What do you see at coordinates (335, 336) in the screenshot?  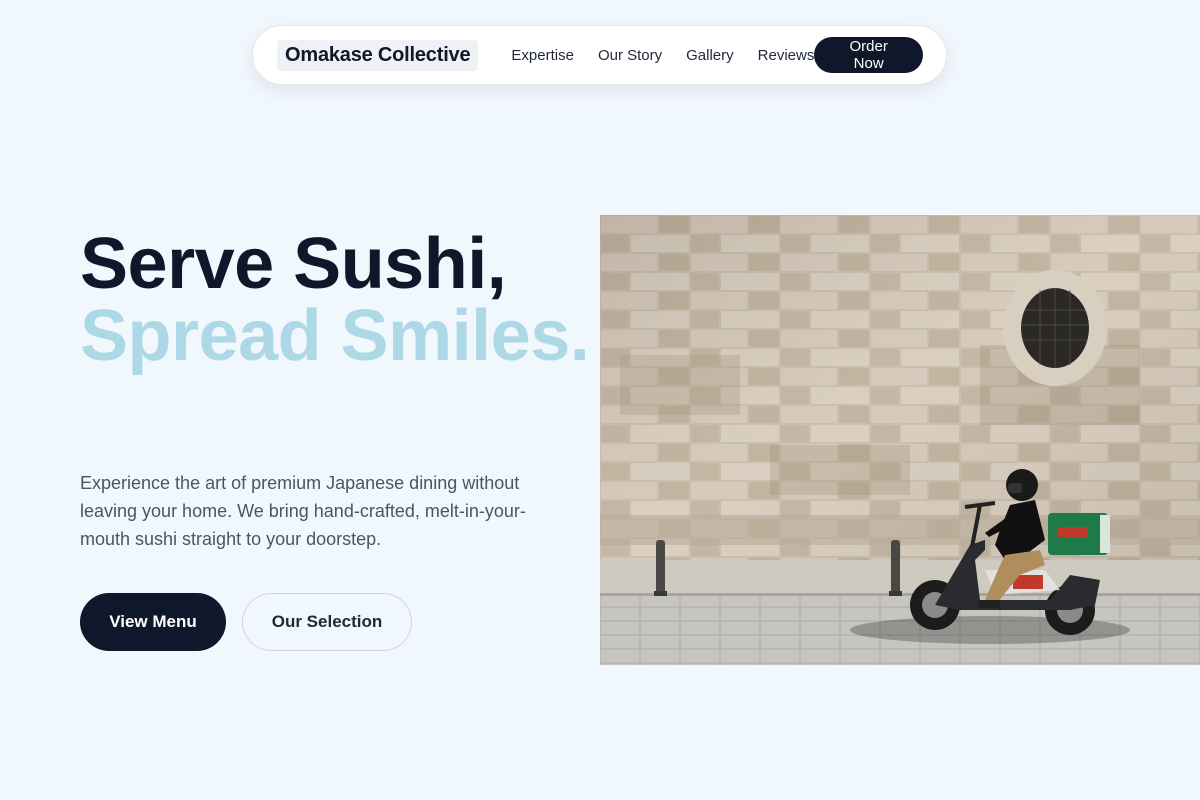 I see `headline-line-2: Spread Smiles.` at bounding box center [335, 336].